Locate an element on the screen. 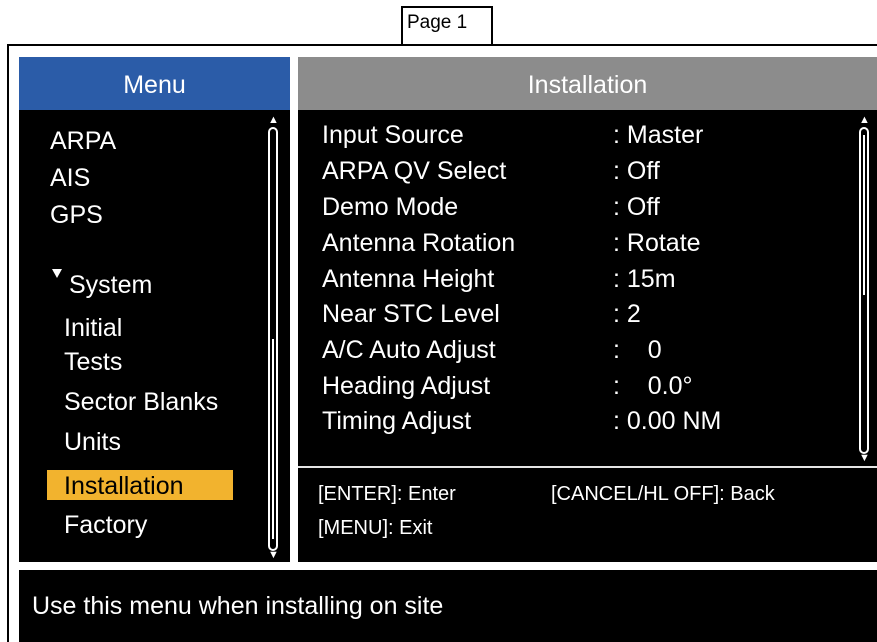  setting-value: : 15m is located at coordinates (644, 279).